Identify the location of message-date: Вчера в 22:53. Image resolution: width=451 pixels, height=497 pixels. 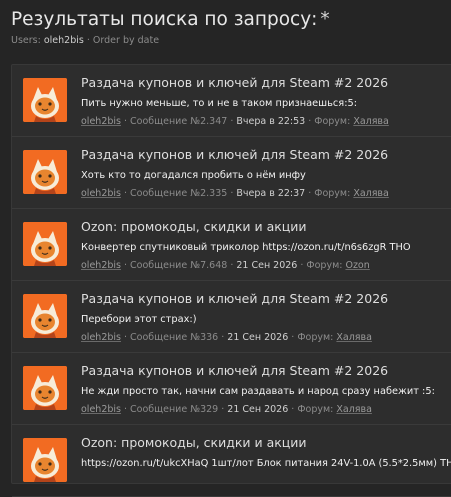
(271, 121).